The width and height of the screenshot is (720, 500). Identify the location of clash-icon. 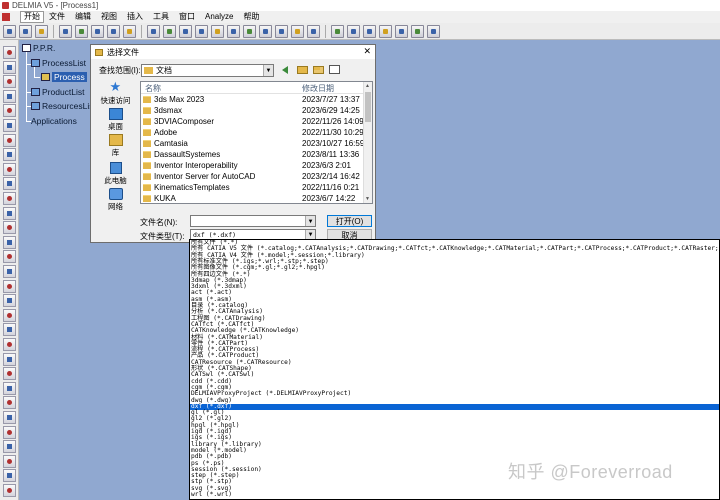
(385, 31).